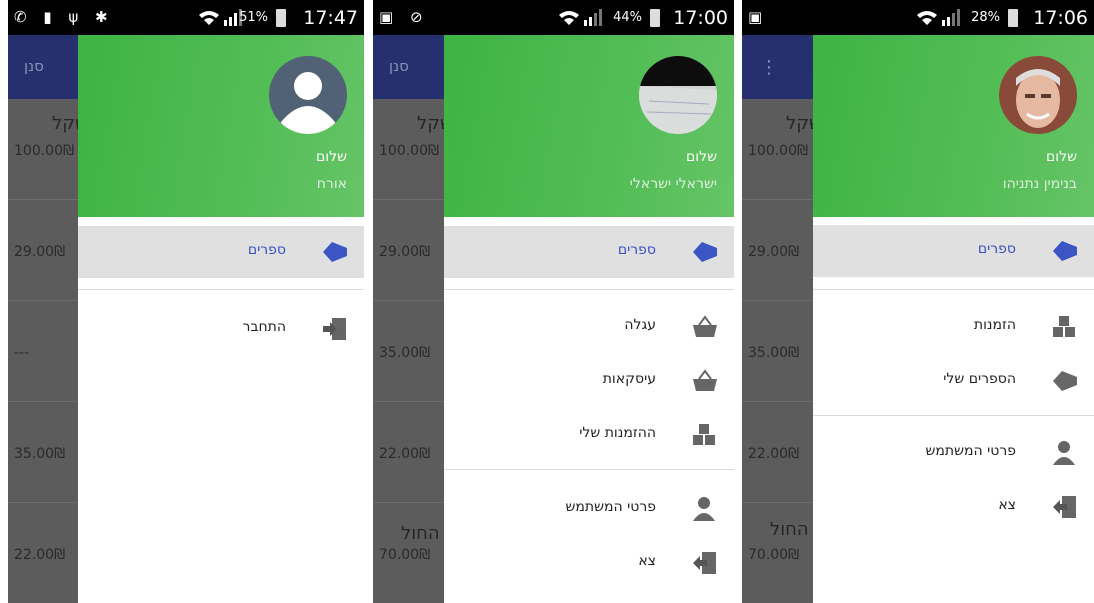 The image size is (1094, 603). I want to click on nav-item-label: הזמנות, so click(994, 325).